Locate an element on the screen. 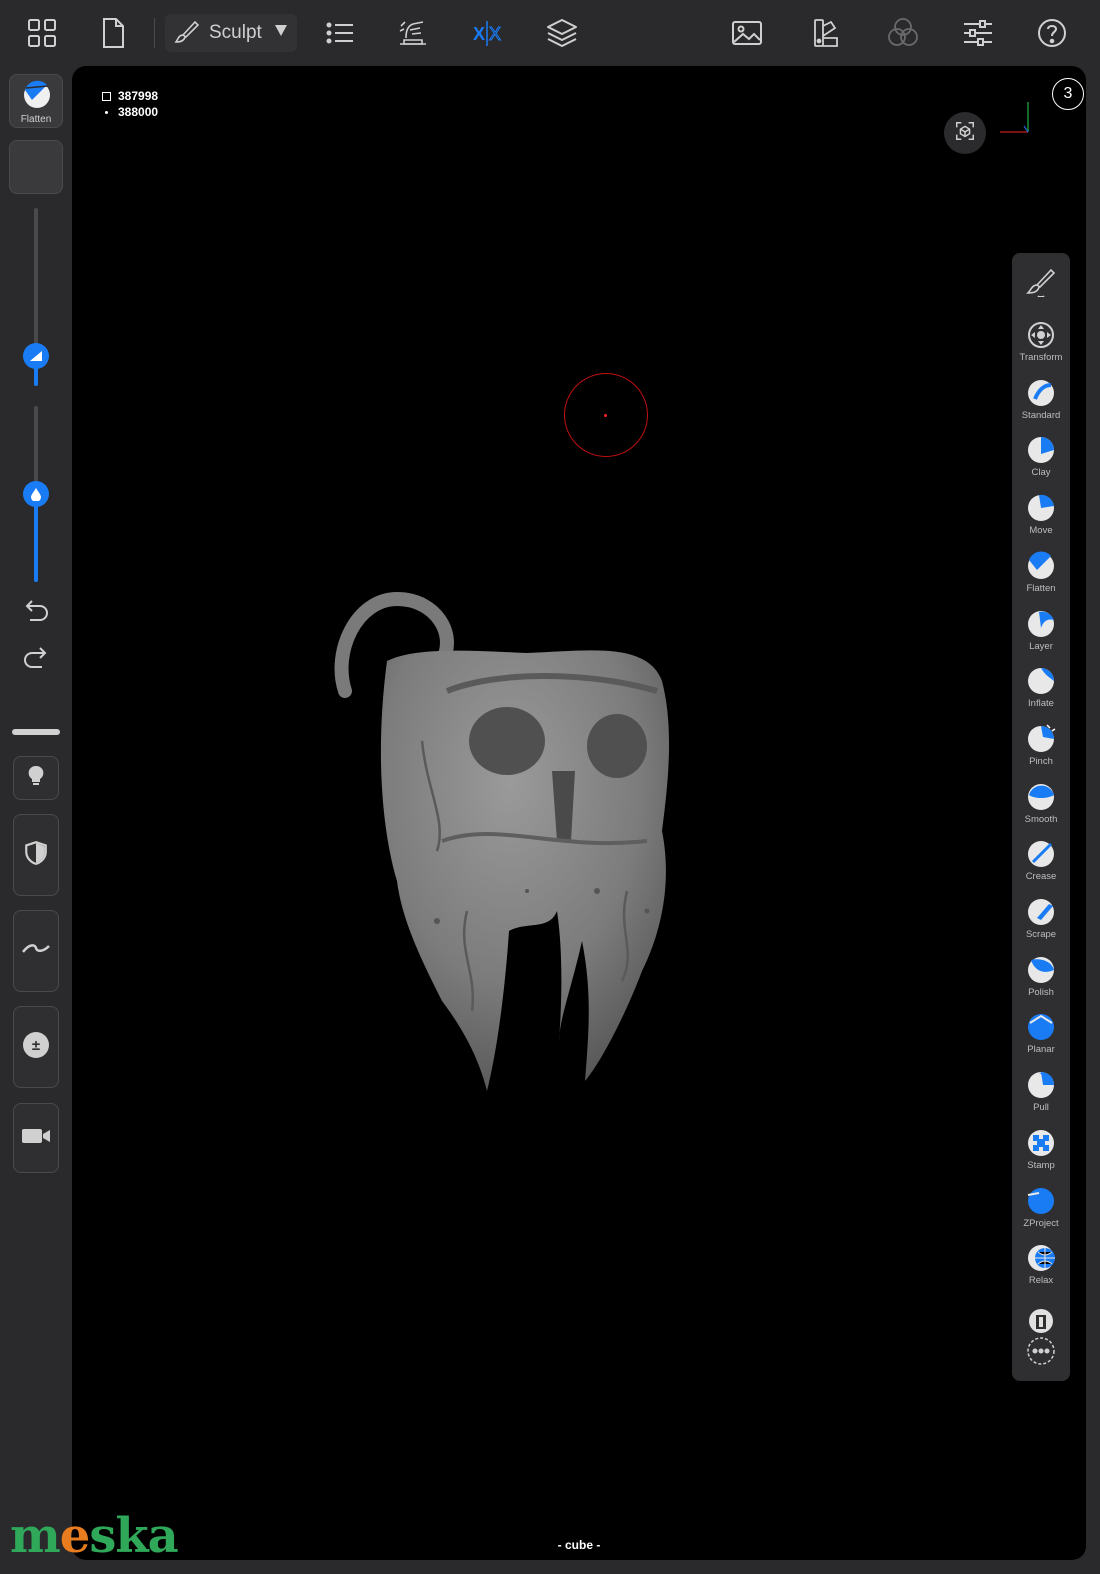  vertices-icon is located at coordinates (106, 112).